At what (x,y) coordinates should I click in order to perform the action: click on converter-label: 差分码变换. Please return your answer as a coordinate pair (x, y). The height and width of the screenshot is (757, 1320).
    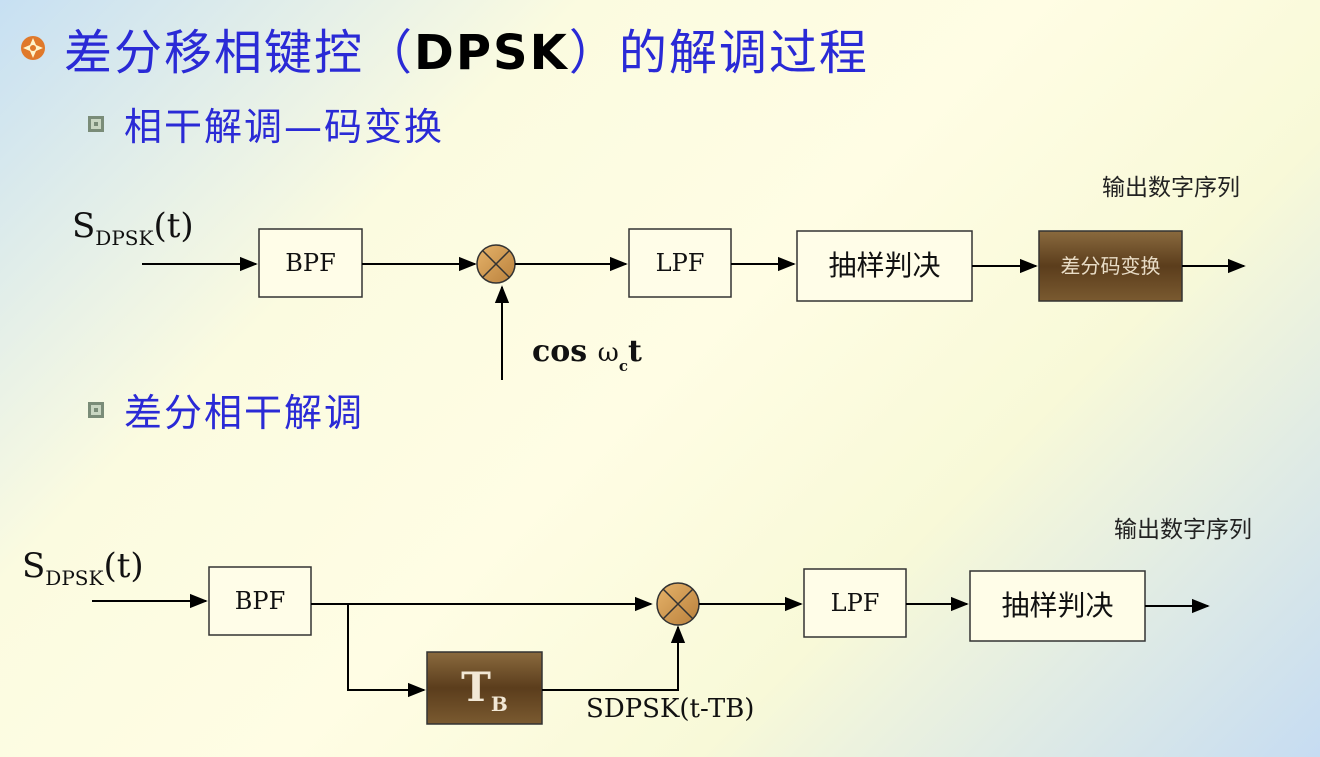
    Looking at the image, I should click on (1110, 266).